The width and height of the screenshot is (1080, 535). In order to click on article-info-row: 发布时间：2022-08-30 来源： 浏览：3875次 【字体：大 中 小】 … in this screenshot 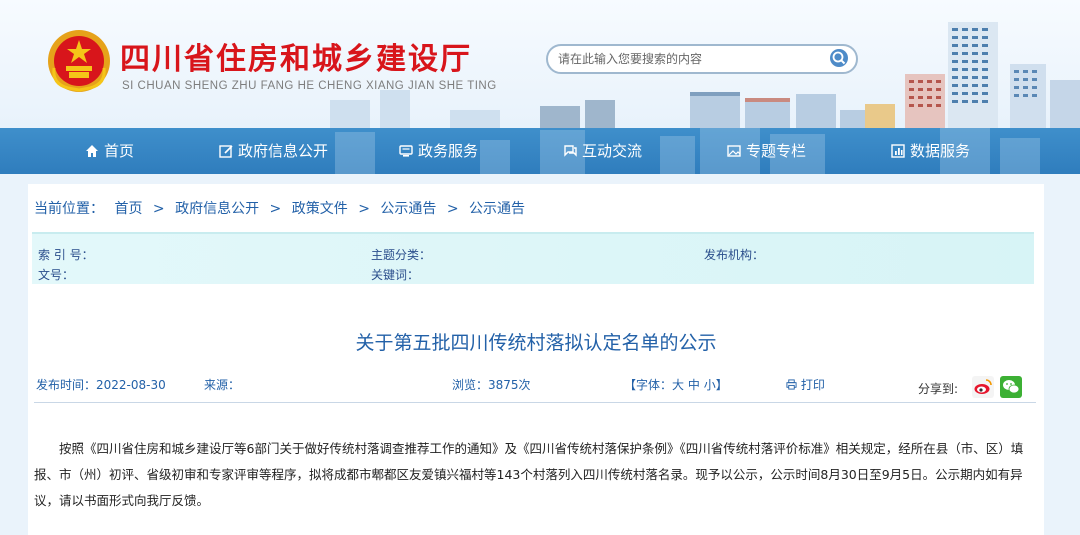, I will do `click(536, 388)`.